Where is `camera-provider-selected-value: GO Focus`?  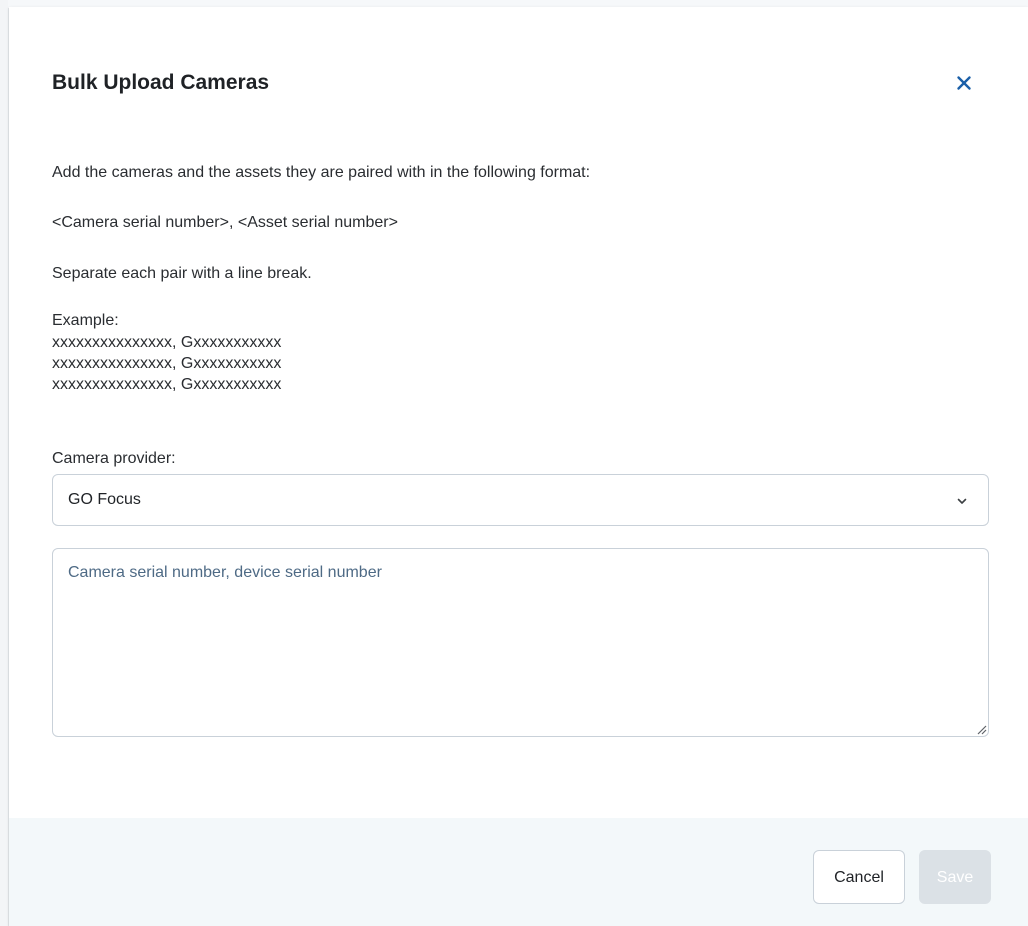 camera-provider-selected-value: GO Focus is located at coordinates (104, 499).